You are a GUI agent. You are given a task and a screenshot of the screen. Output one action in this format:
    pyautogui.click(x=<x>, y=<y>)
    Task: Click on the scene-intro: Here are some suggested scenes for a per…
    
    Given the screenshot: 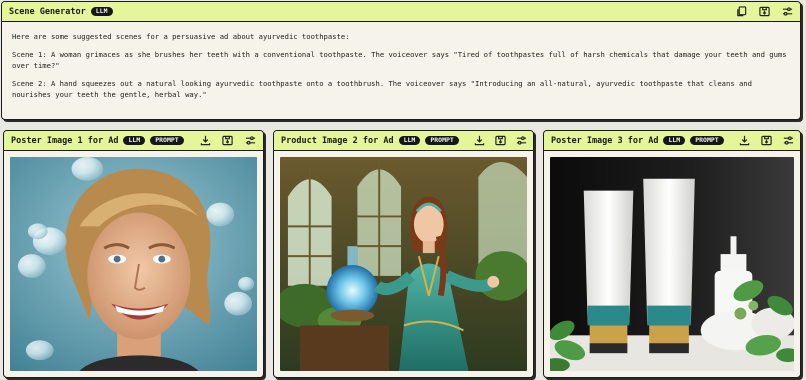 What is the action you would take?
    pyautogui.click(x=181, y=36)
    